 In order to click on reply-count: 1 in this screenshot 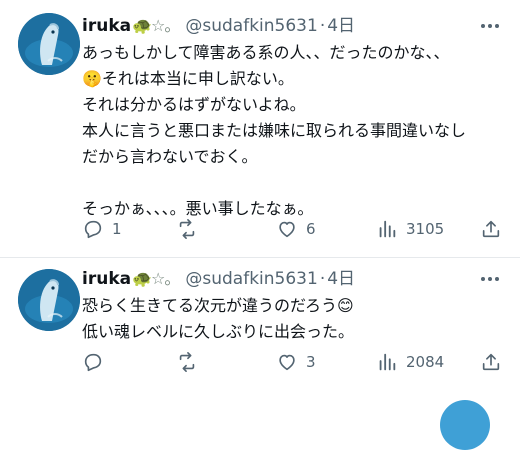, I will do `click(117, 229)`.